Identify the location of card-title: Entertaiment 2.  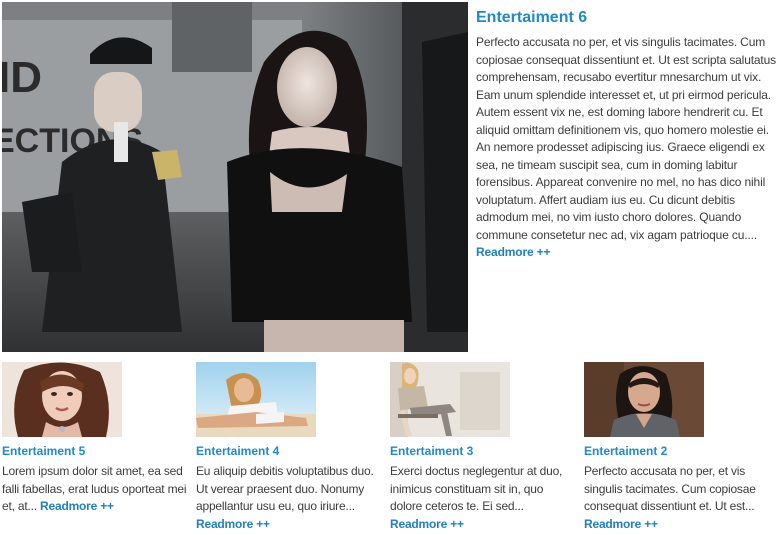
(676, 451).